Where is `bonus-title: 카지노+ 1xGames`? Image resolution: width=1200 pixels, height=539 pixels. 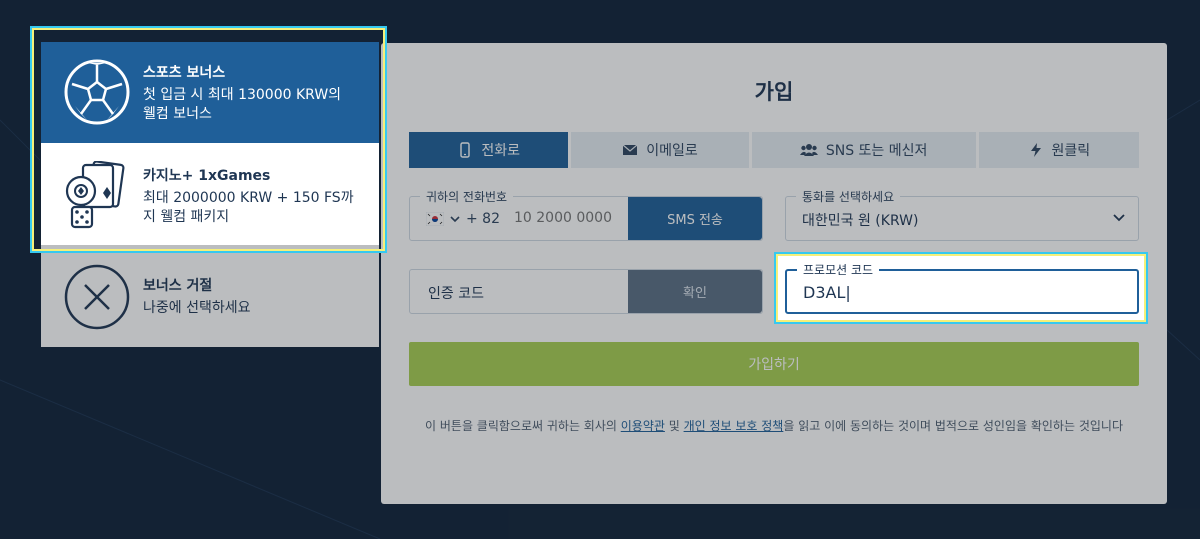
bonus-title: 카지노+ 1xGames is located at coordinates (207, 176).